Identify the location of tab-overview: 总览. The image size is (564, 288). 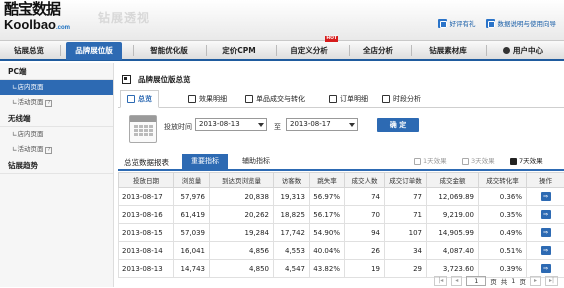
(139, 99).